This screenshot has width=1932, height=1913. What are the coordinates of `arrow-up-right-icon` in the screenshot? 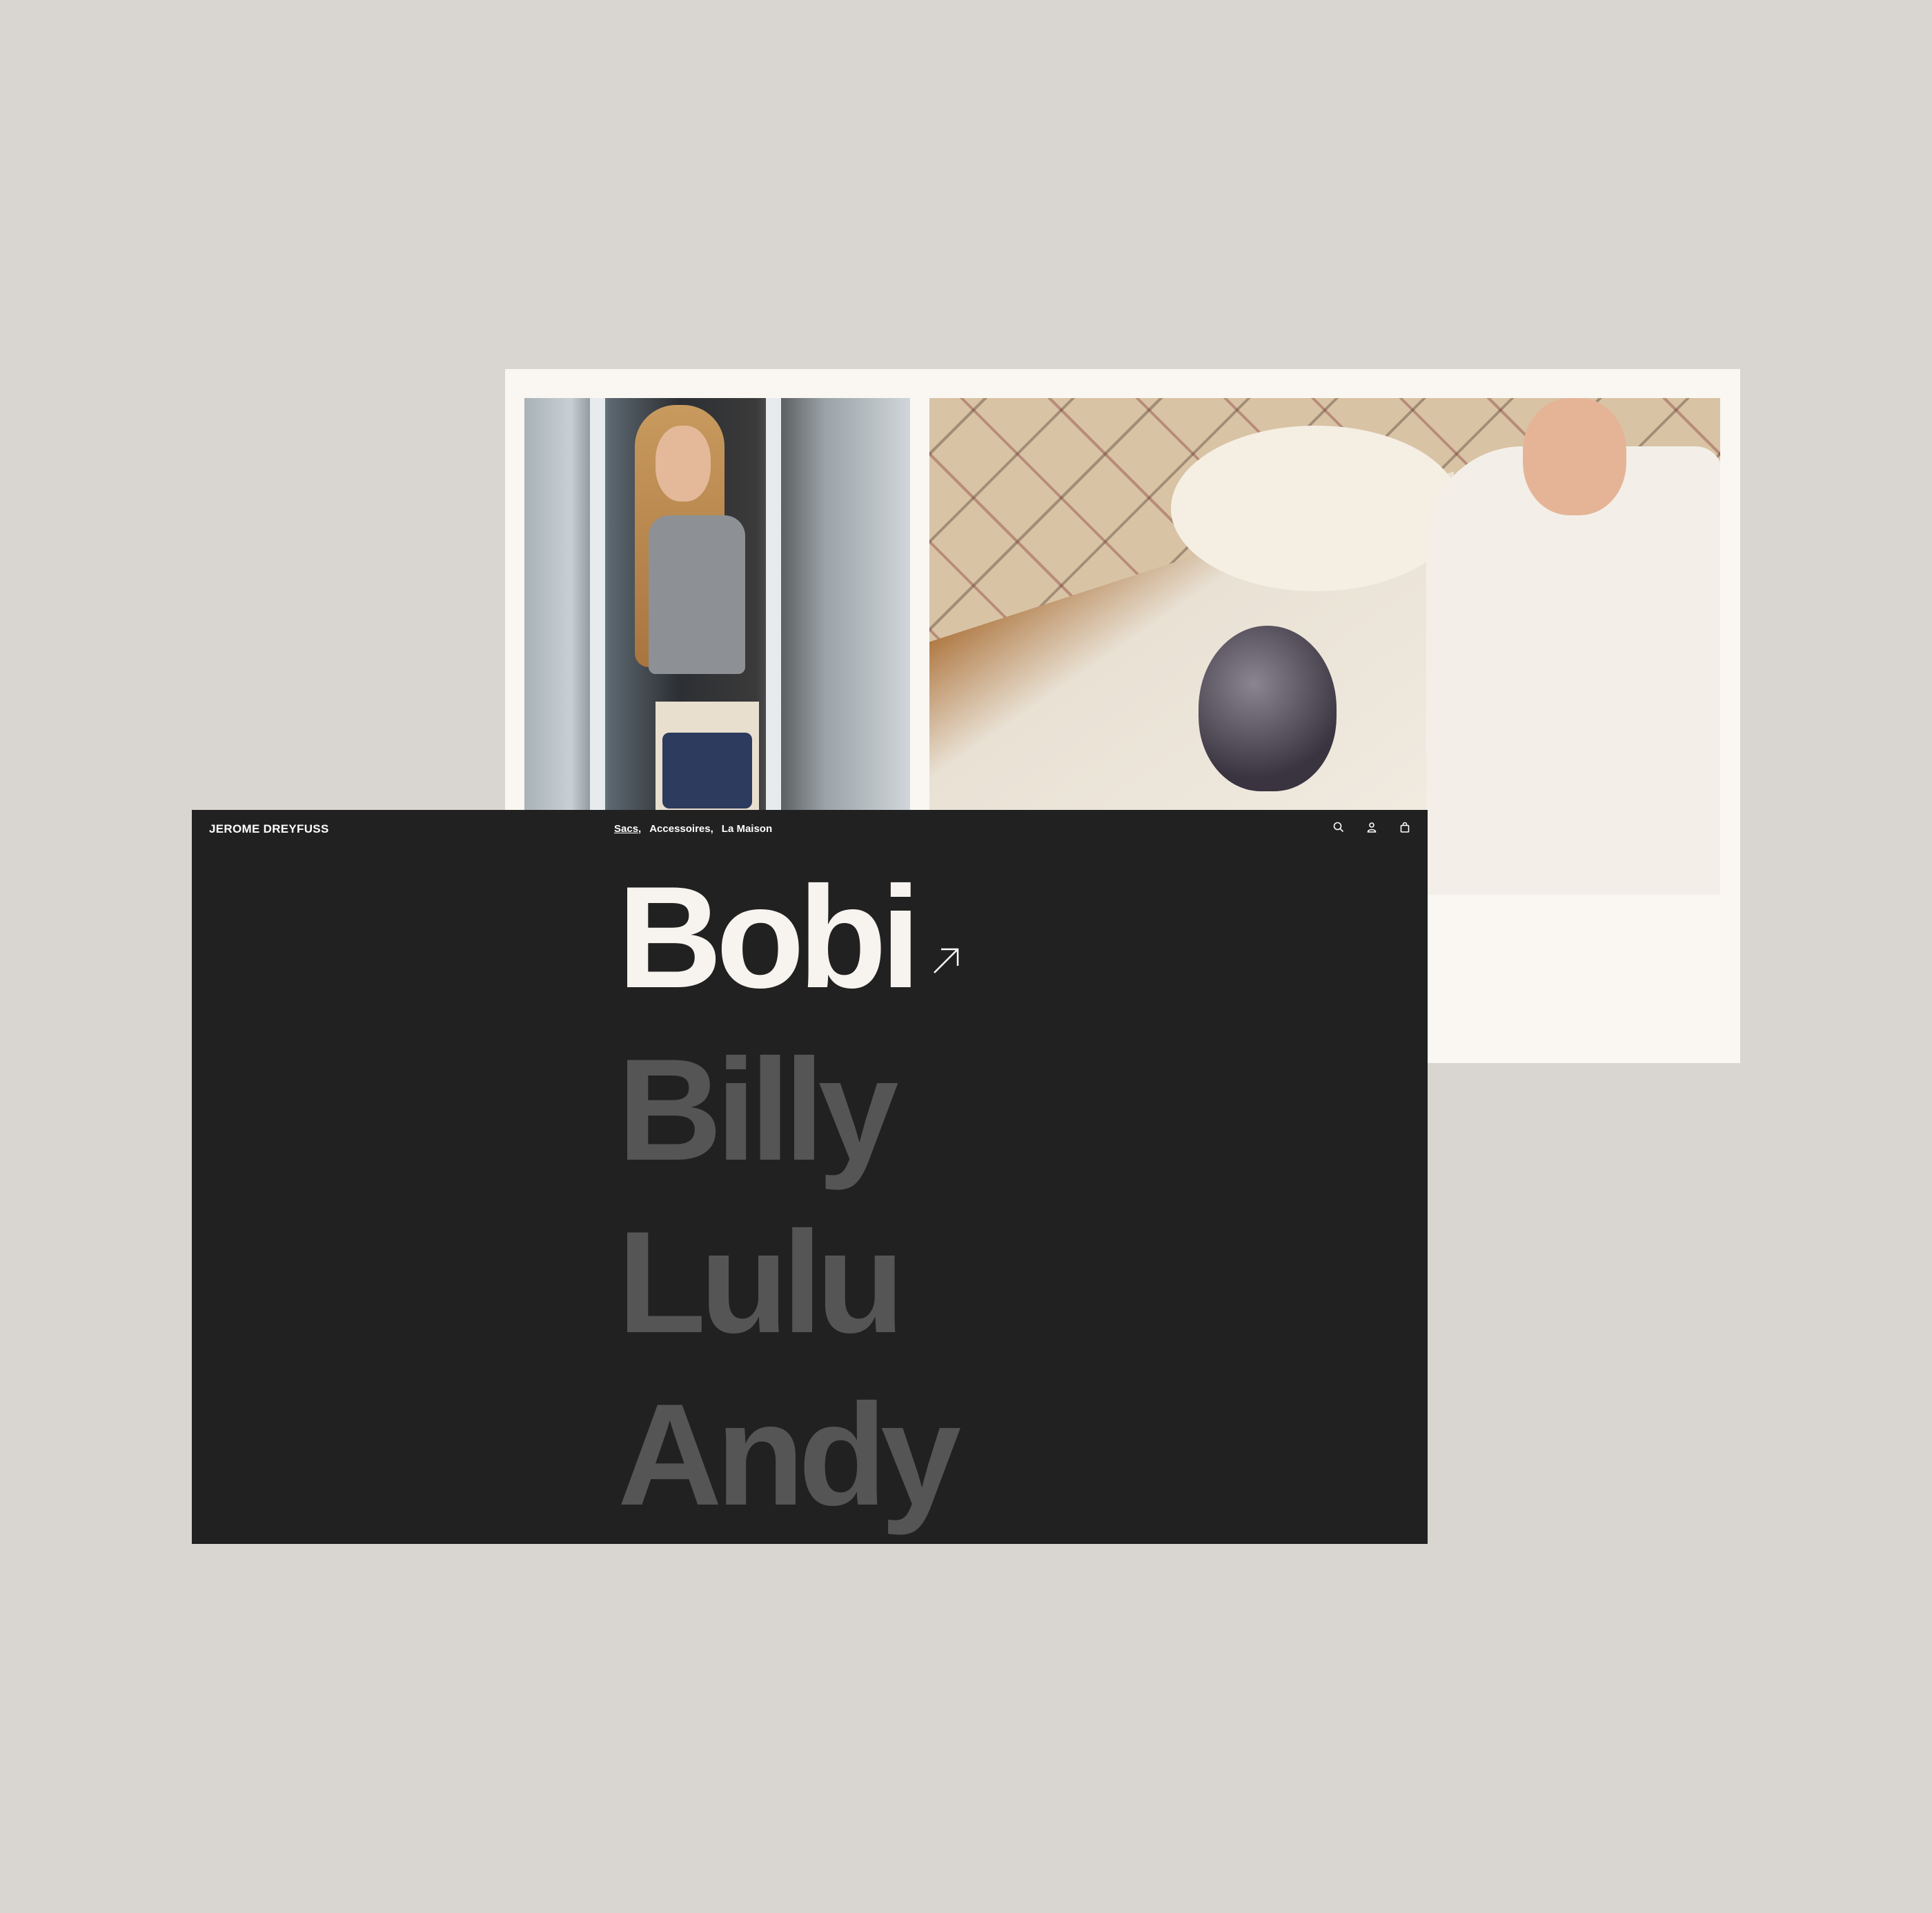 It's located at (945, 961).